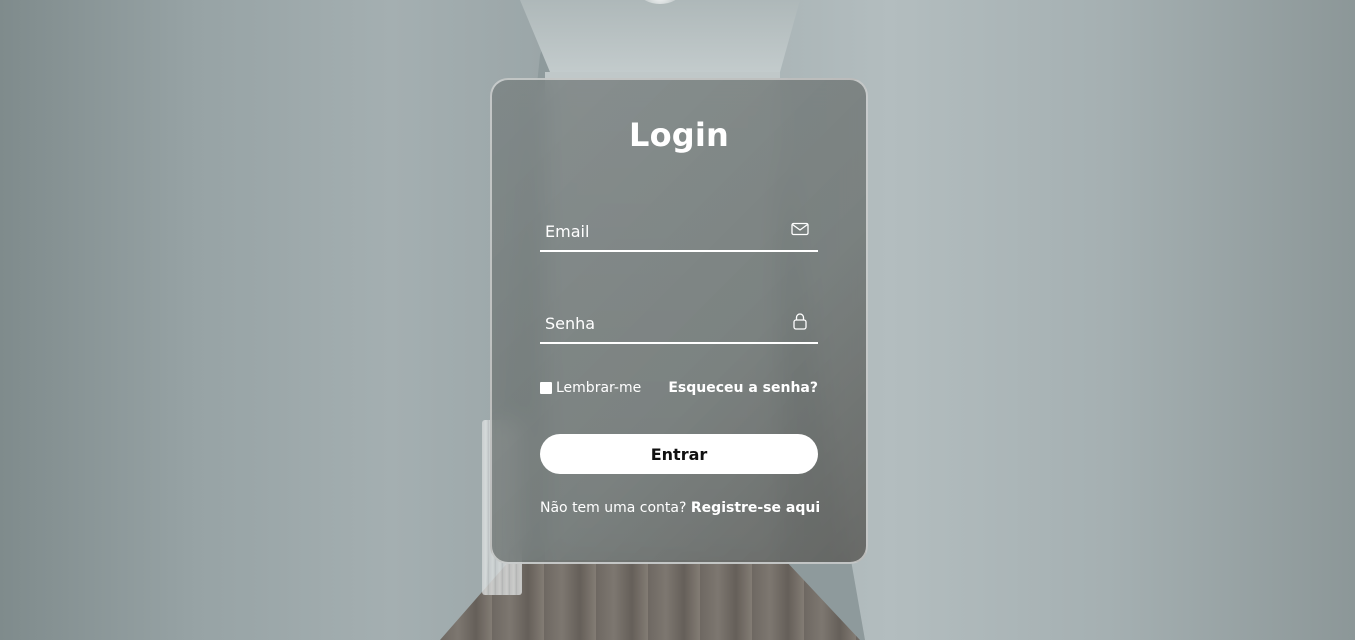 This screenshot has height=640, width=1355. Describe the element at coordinates (755, 508) in the screenshot. I see `register-link: Registre-se aqui` at that location.